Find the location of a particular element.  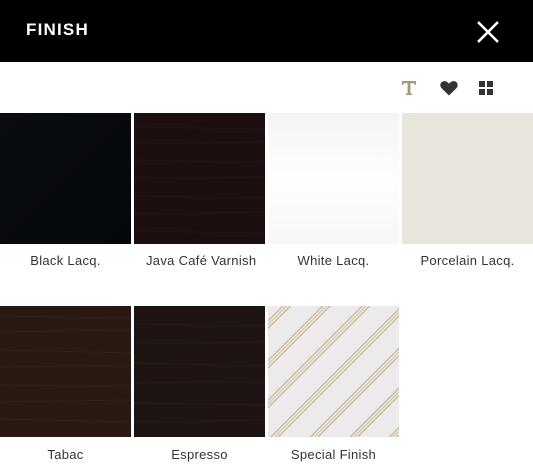

favorites-button is located at coordinates (449, 88).